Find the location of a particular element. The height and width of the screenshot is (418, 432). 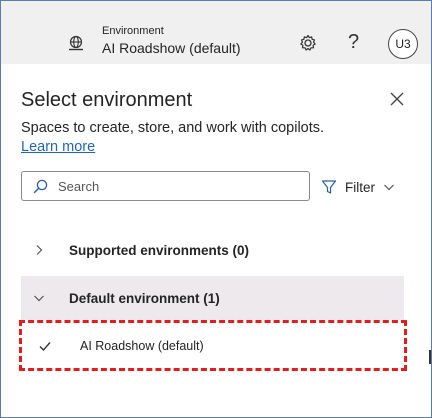

filter-label: Filter is located at coordinates (360, 187).